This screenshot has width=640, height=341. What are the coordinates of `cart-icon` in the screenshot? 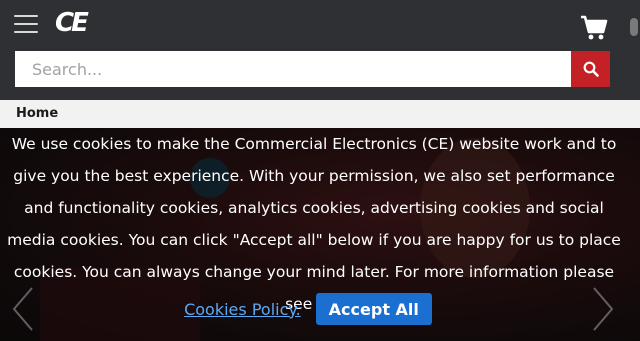 It's located at (594, 28).